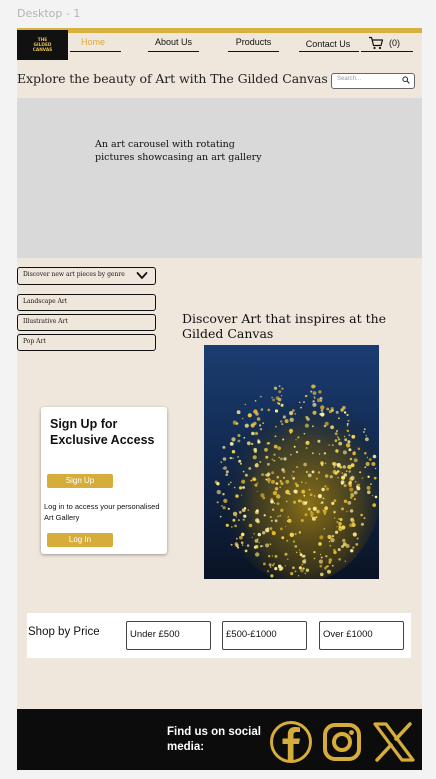 This screenshot has width=436, height=779. I want to click on frame-label: Desktop - 1, so click(49, 13).